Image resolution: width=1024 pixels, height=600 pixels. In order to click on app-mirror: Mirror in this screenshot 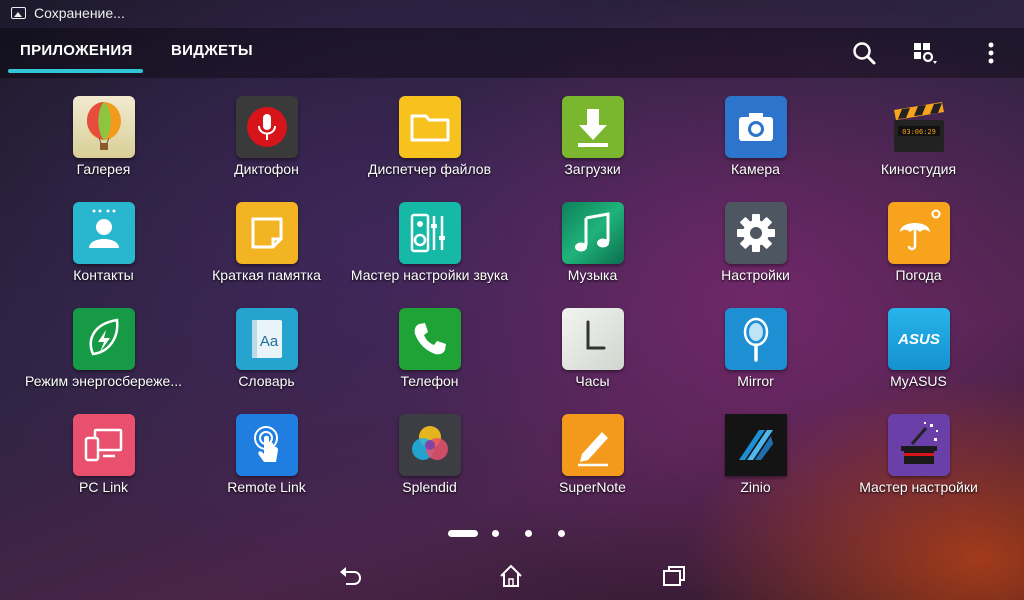, I will do `click(755, 348)`.